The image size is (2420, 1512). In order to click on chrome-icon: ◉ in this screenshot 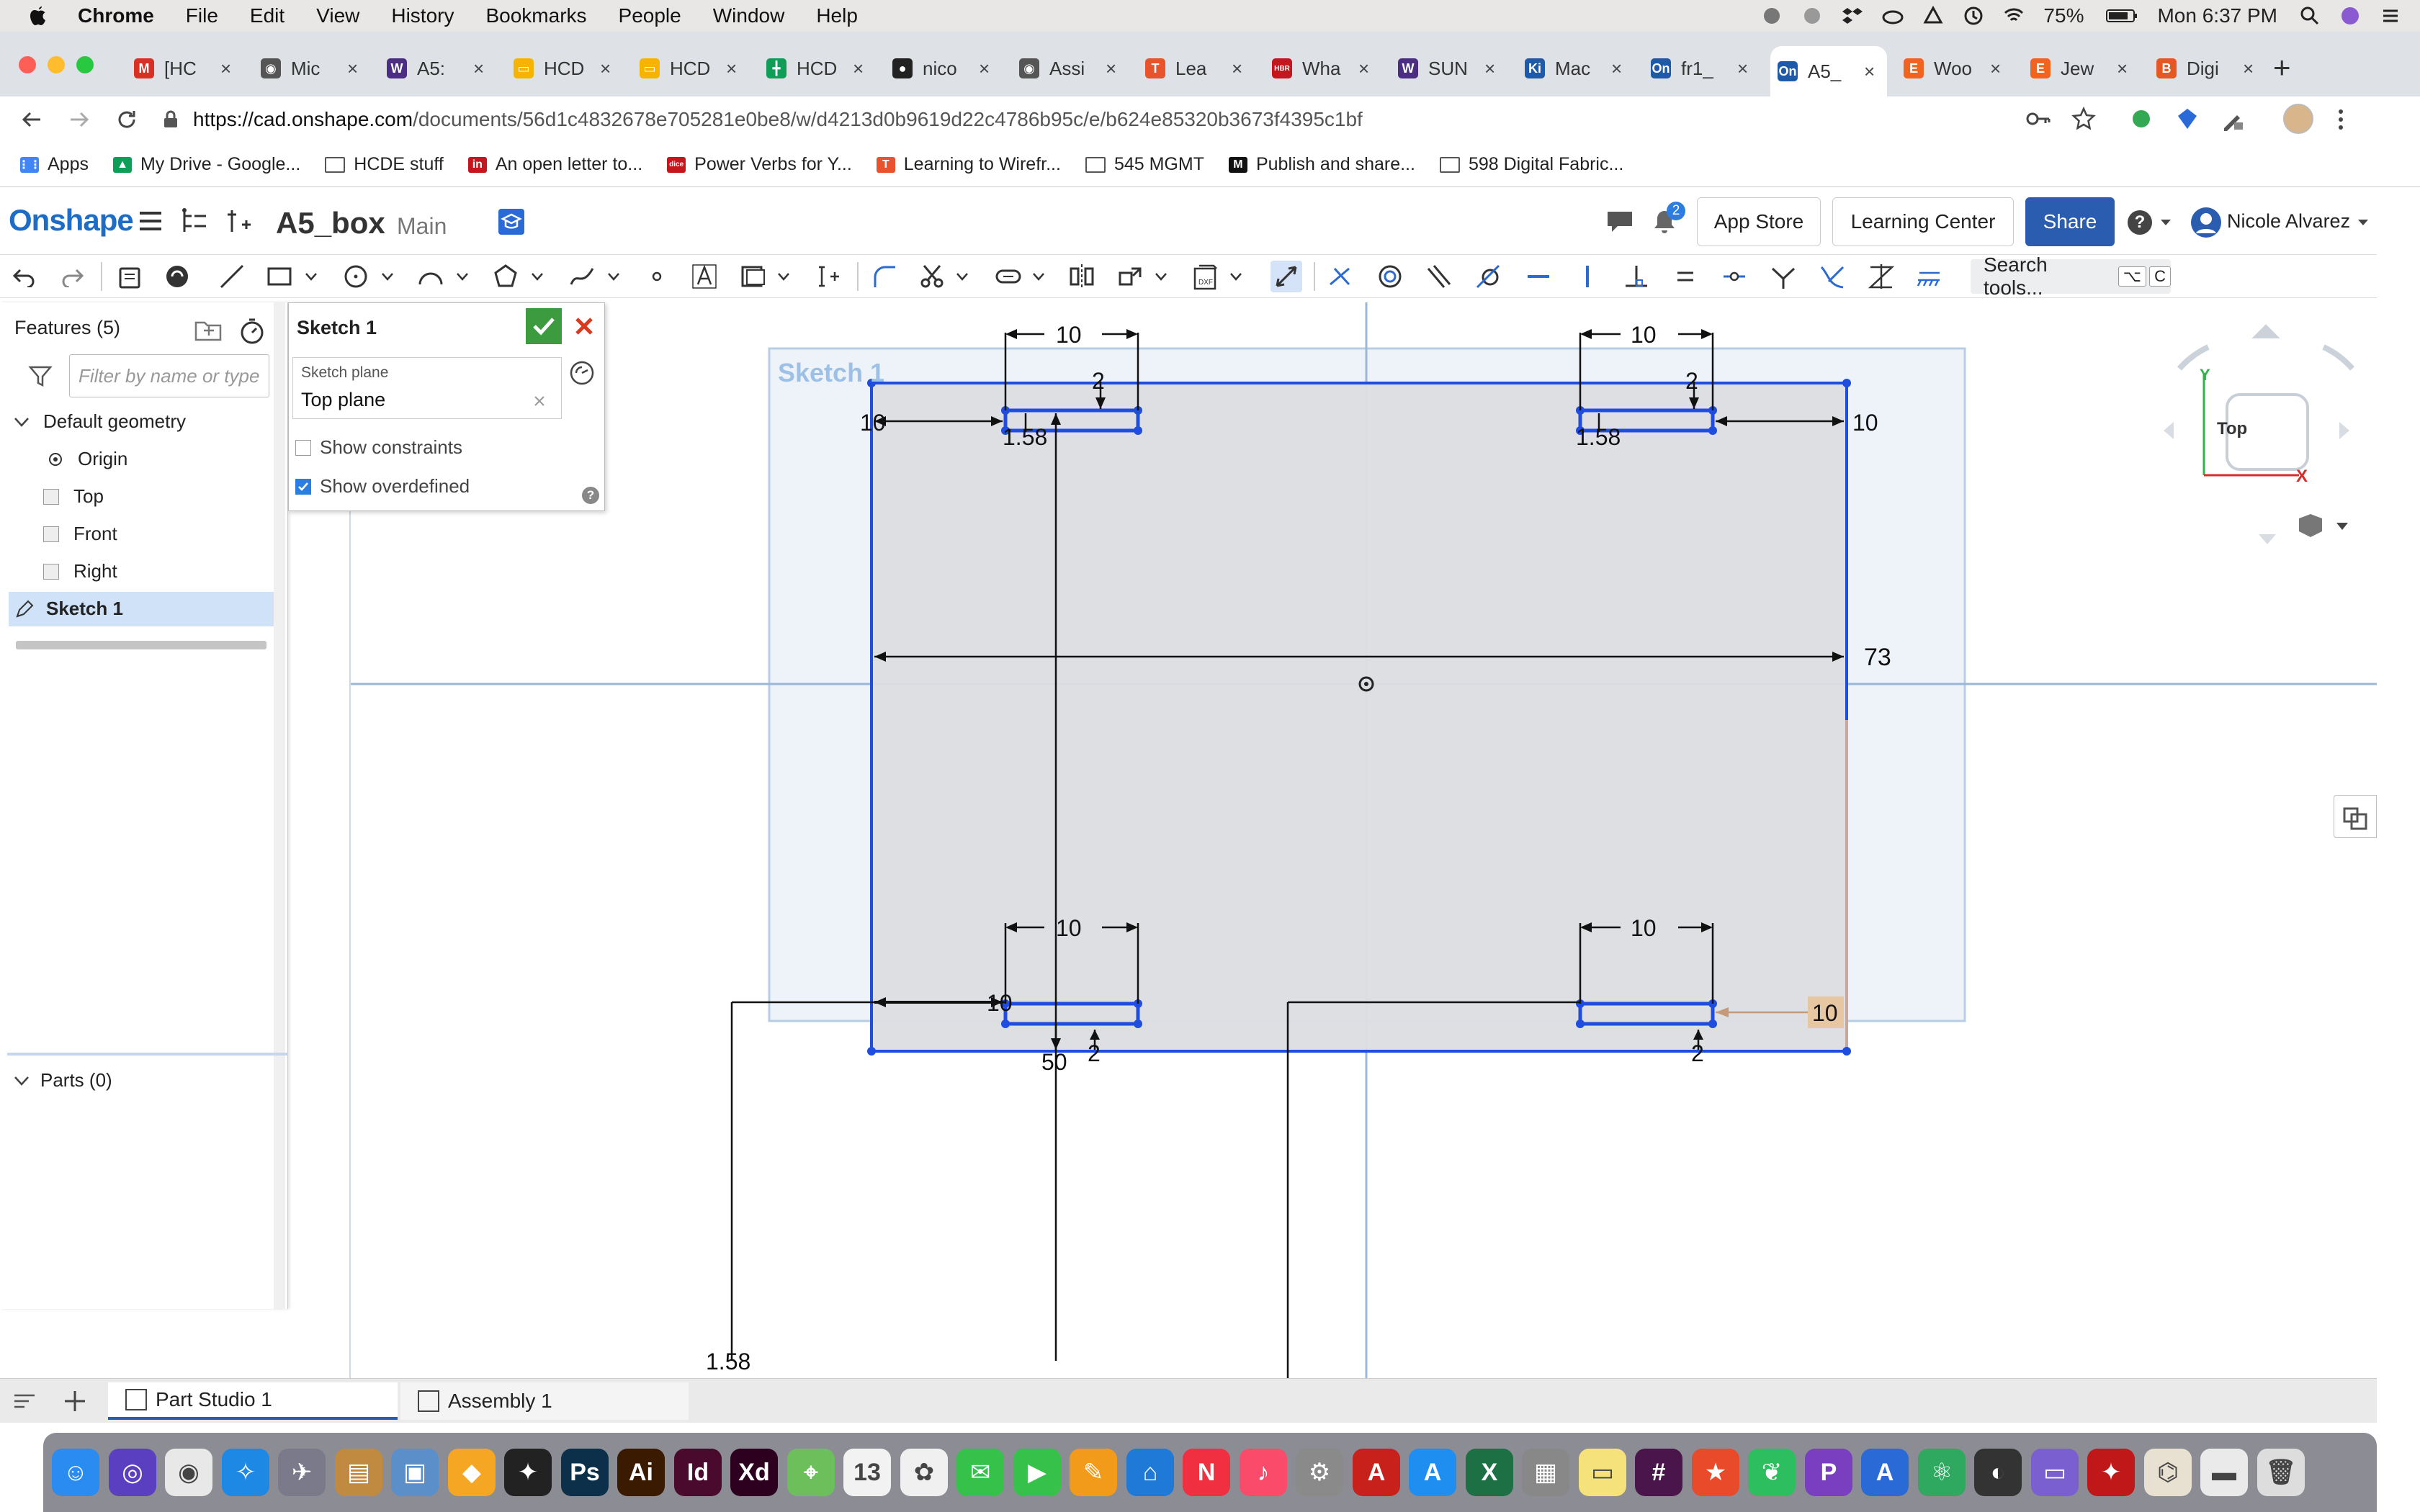, I will do `click(189, 1472)`.